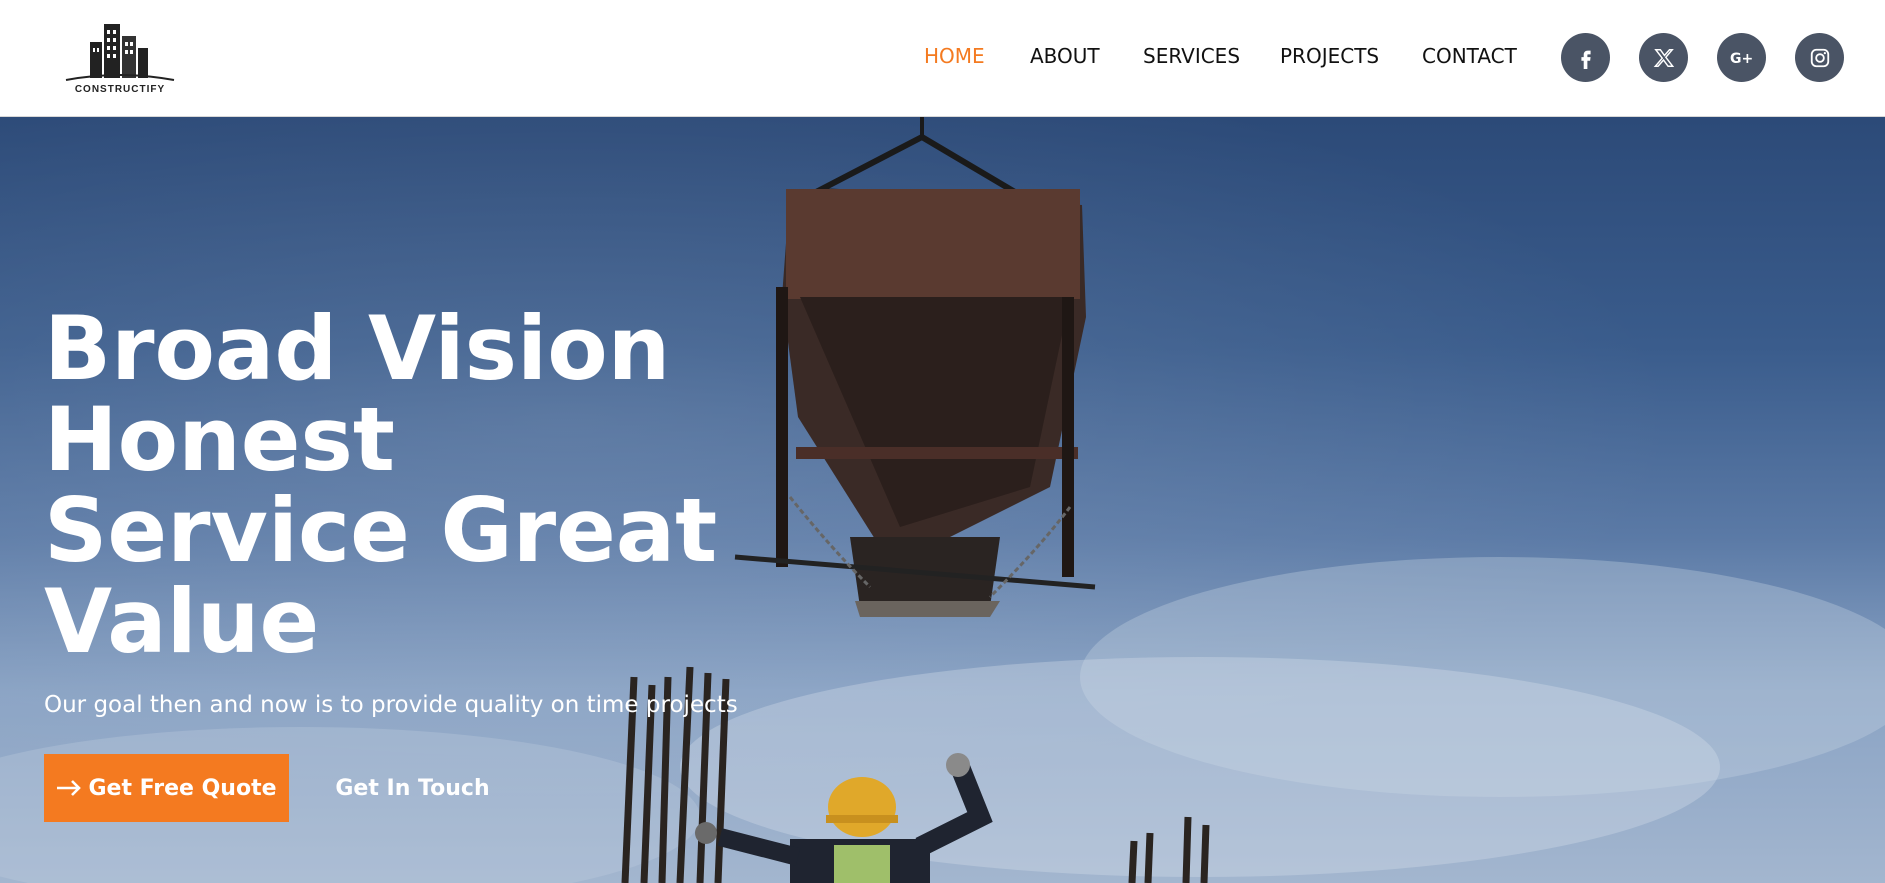 This screenshot has width=1885, height=883. What do you see at coordinates (1191, 56) in the screenshot?
I see `nav-services: SERVICES` at bounding box center [1191, 56].